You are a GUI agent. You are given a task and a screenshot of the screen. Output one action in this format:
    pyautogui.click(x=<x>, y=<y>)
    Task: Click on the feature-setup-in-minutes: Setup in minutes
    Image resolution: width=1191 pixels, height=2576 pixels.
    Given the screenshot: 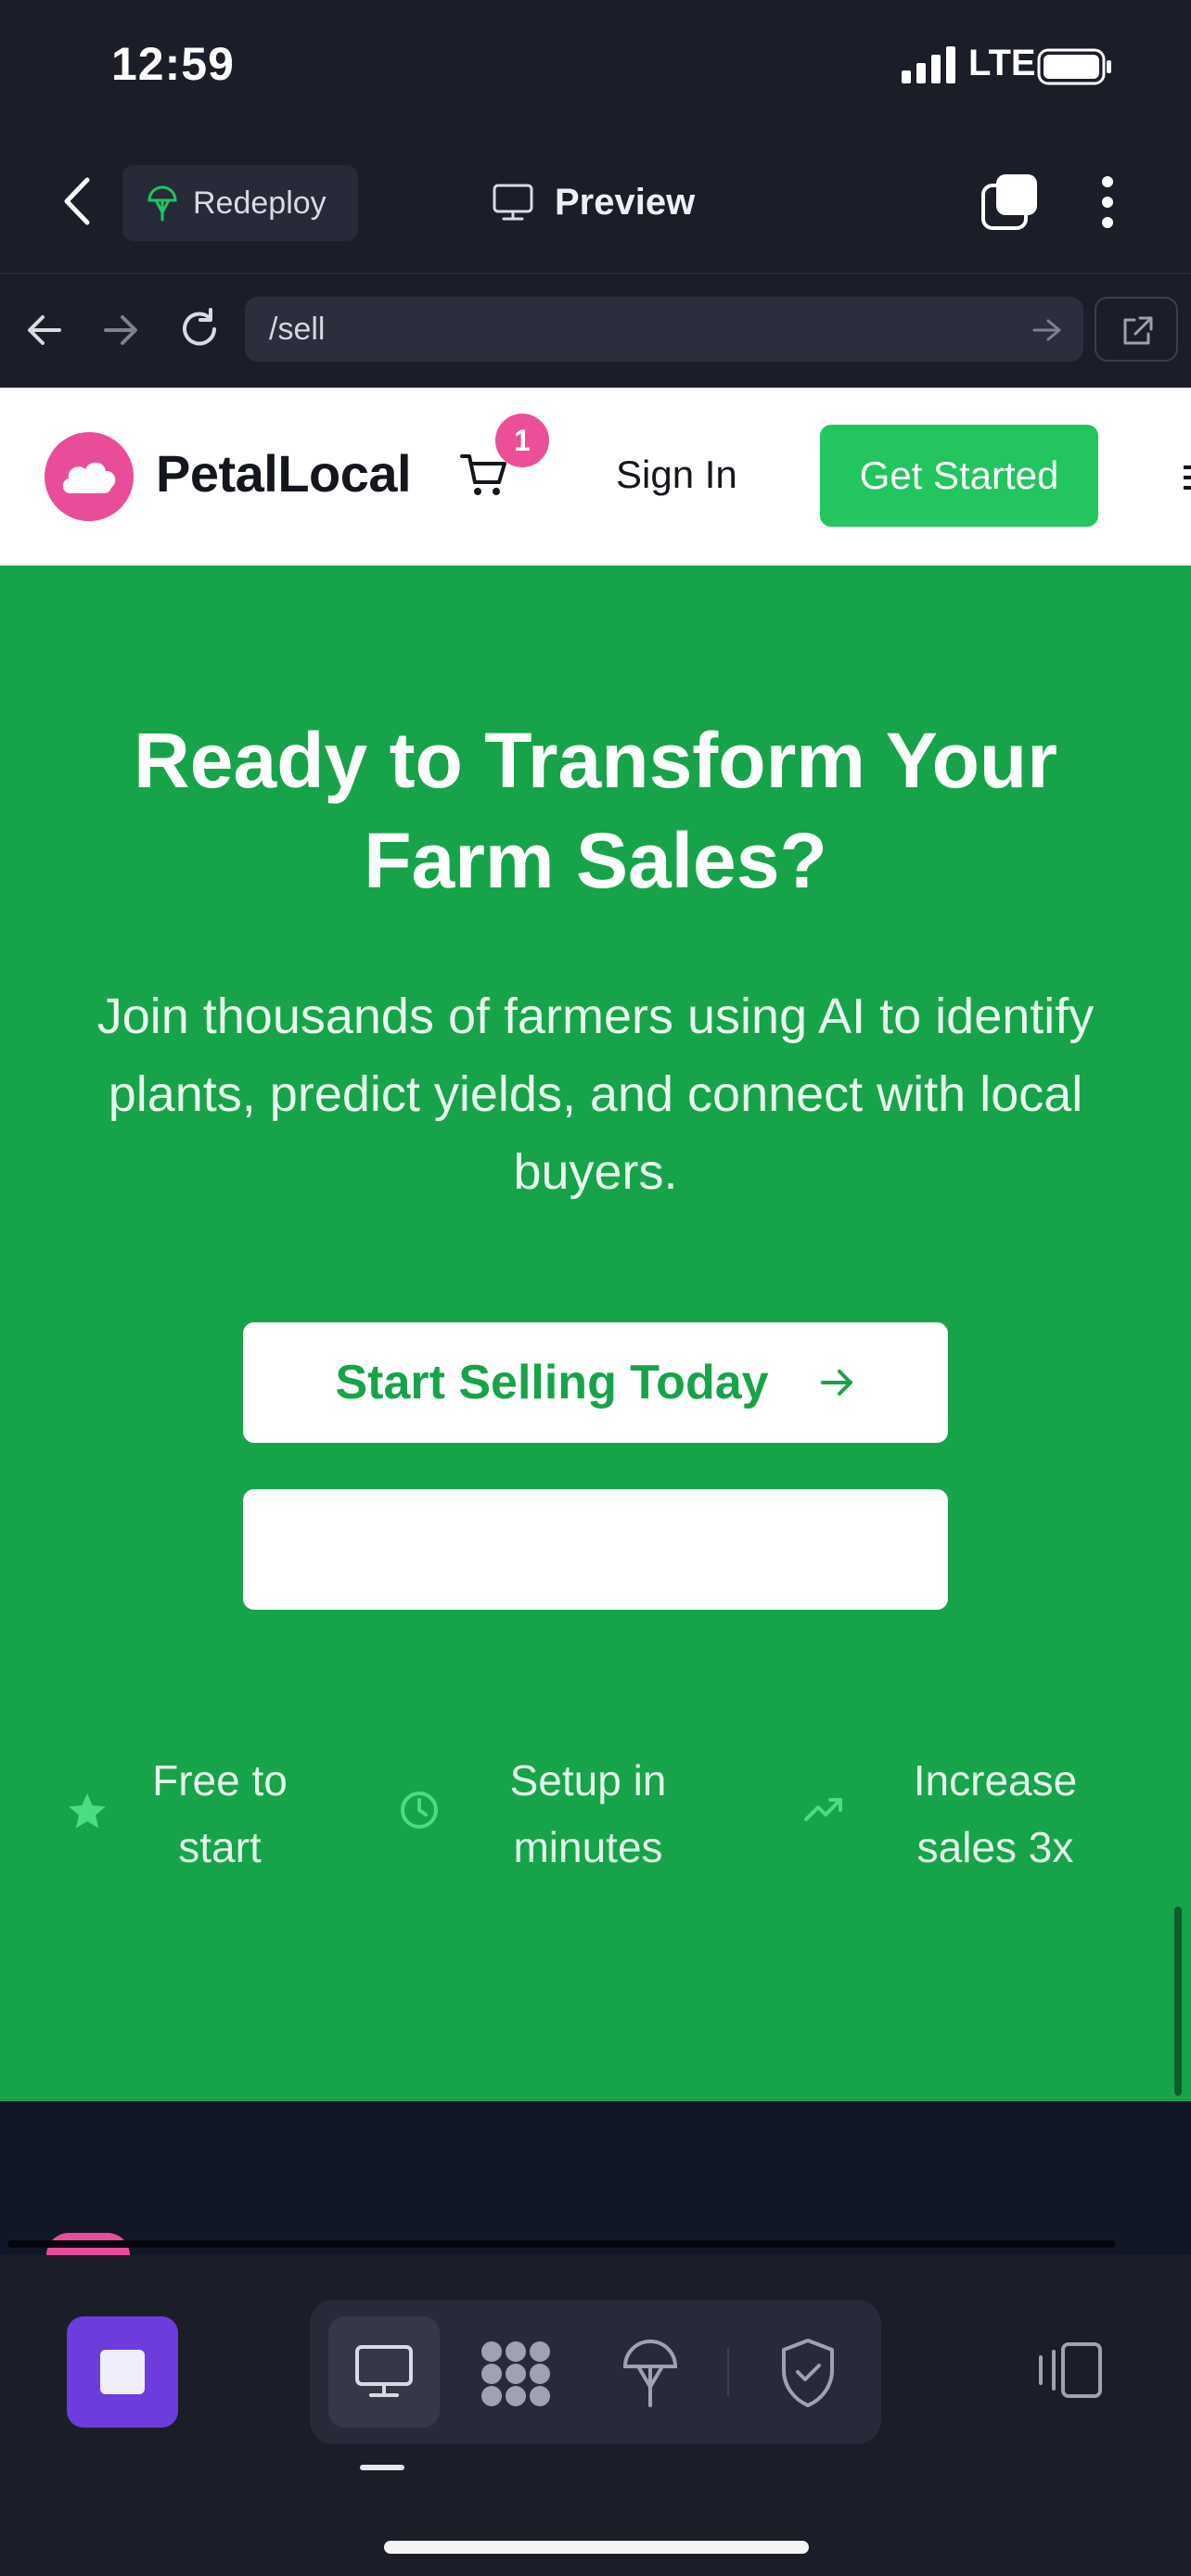 What is the action you would take?
    pyautogui.click(x=588, y=1813)
    